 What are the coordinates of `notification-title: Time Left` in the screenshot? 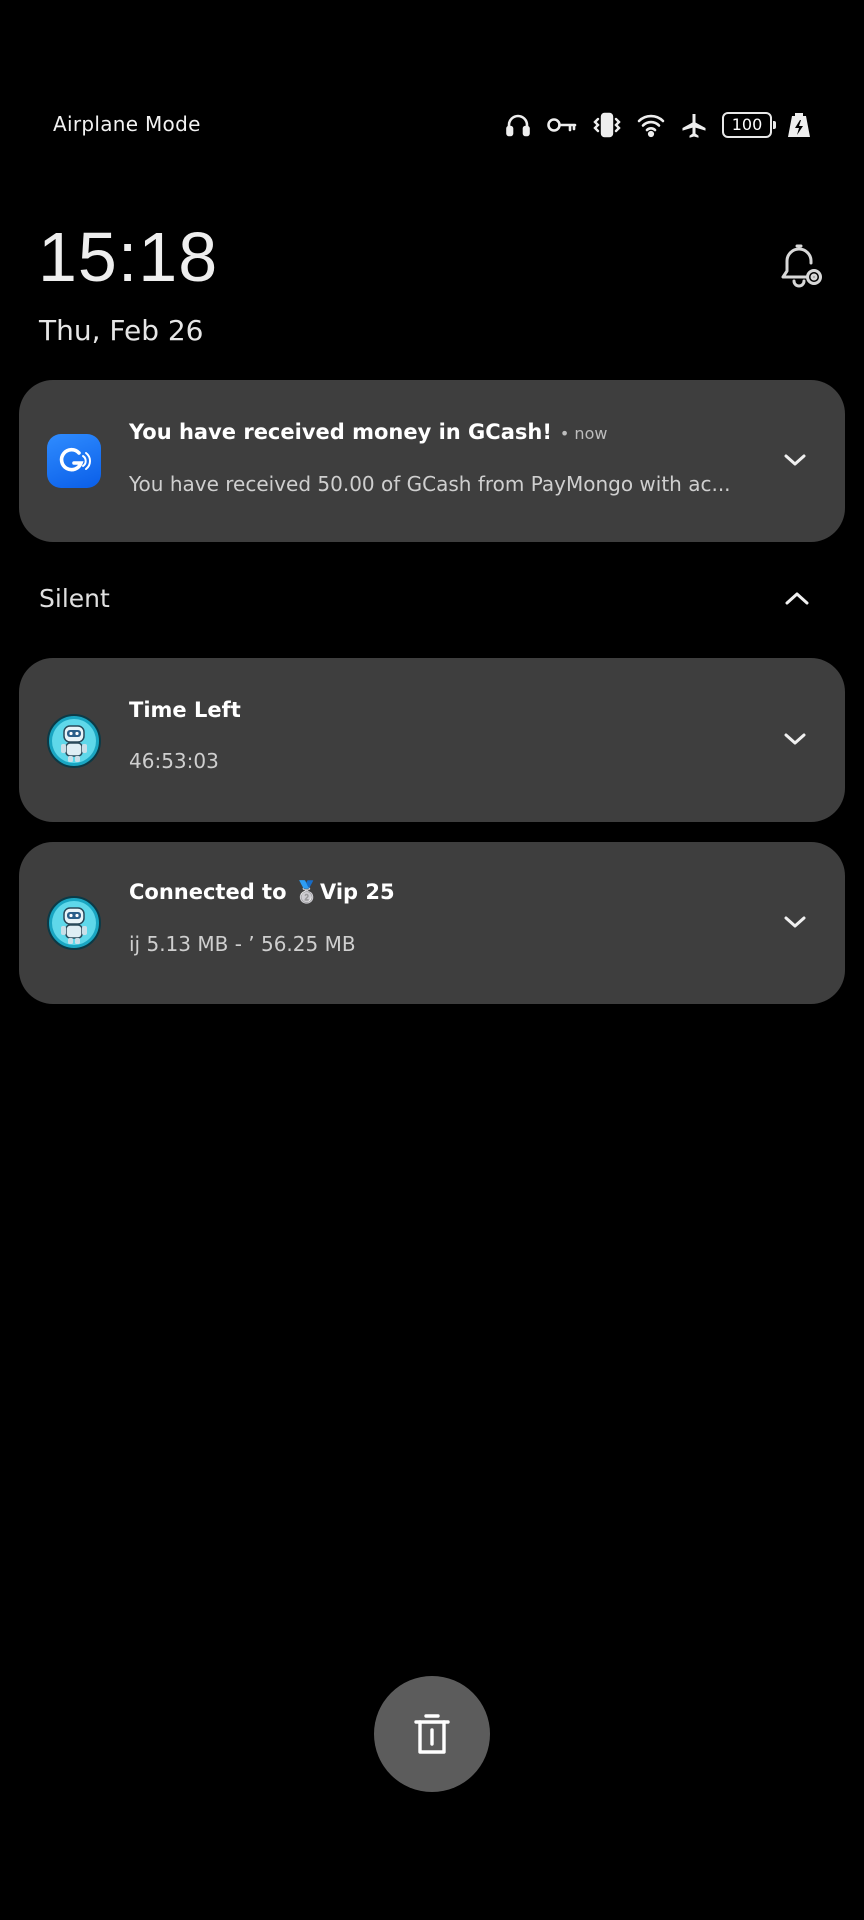 It's located at (185, 710).